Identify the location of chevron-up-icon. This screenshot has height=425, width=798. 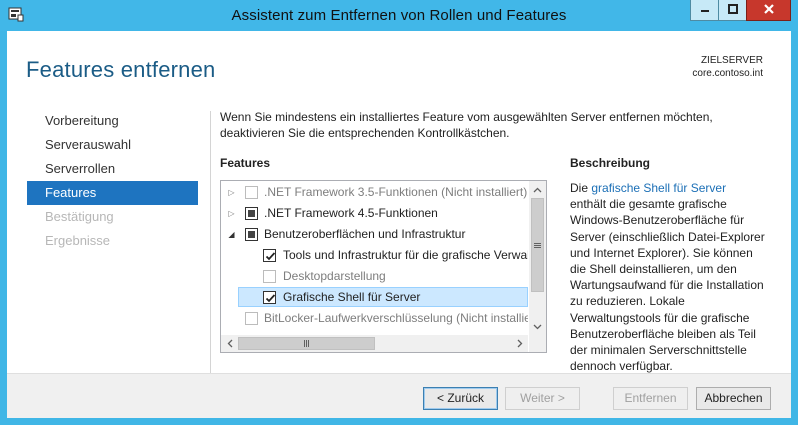
(537, 189).